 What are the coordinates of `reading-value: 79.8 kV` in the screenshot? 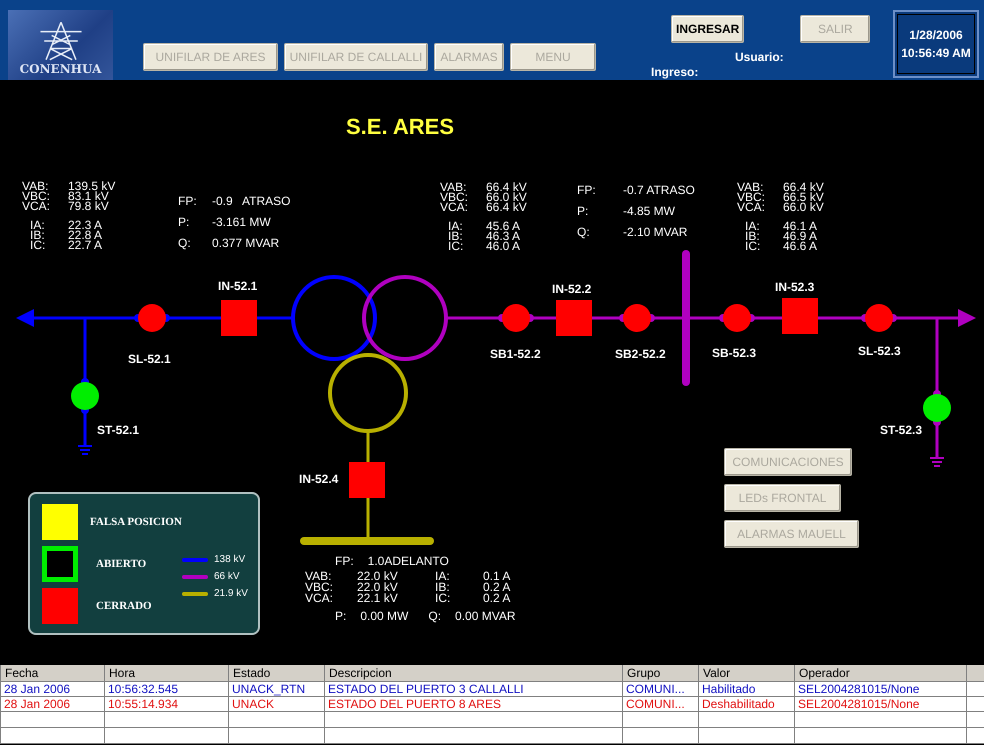 It's located at (89, 206).